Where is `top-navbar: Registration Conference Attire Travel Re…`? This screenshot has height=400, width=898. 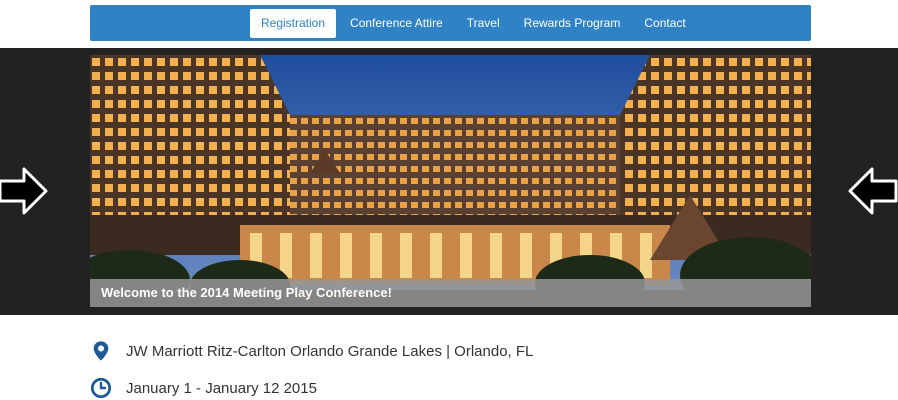 top-navbar: Registration Conference Attire Travel Re… is located at coordinates (450, 23).